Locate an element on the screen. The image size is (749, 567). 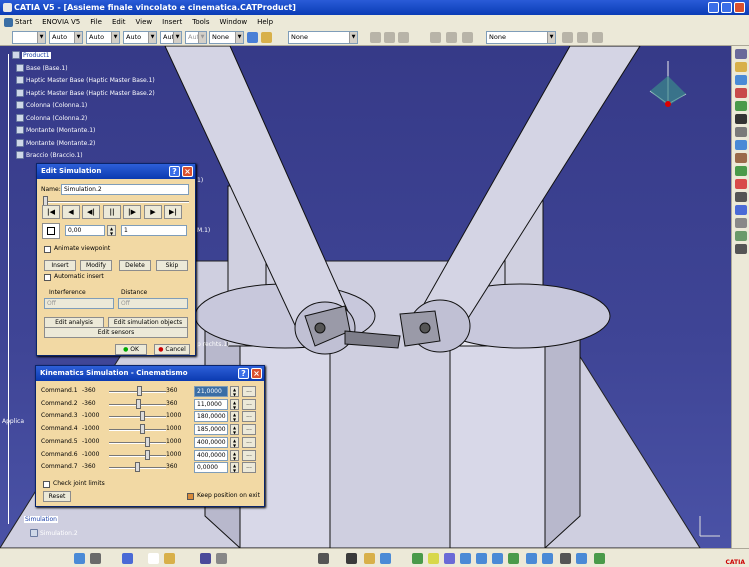
play-backward-button: ◀| is located at coordinates (91, 212).